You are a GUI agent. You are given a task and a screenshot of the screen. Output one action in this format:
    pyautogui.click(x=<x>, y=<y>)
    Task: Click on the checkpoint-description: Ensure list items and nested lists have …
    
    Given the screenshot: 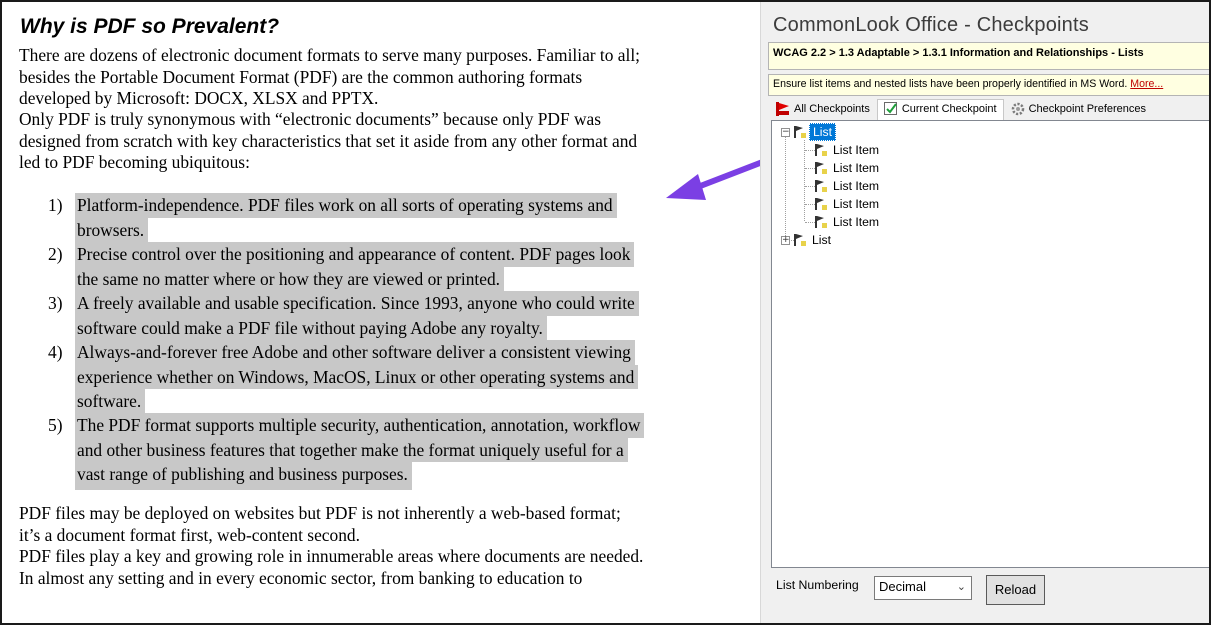 What is the action you would take?
    pyautogui.click(x=988, y=85)
    